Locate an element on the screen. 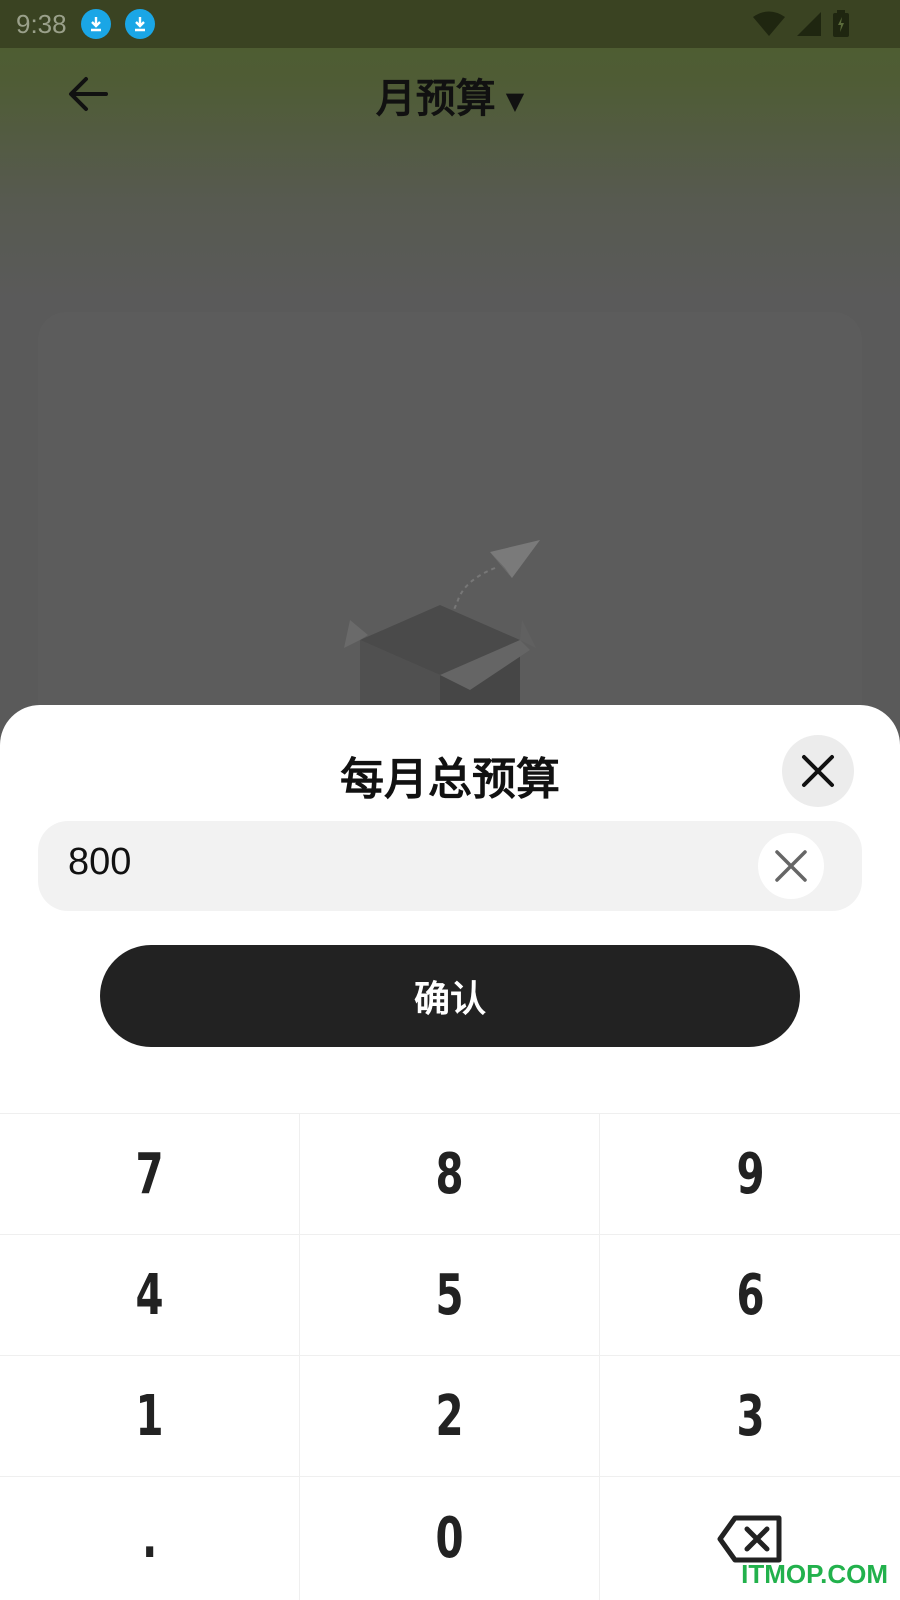 Image resolution: width=900 pixels, height=1600 pixels. close-button is located at coordinates (818, 771).